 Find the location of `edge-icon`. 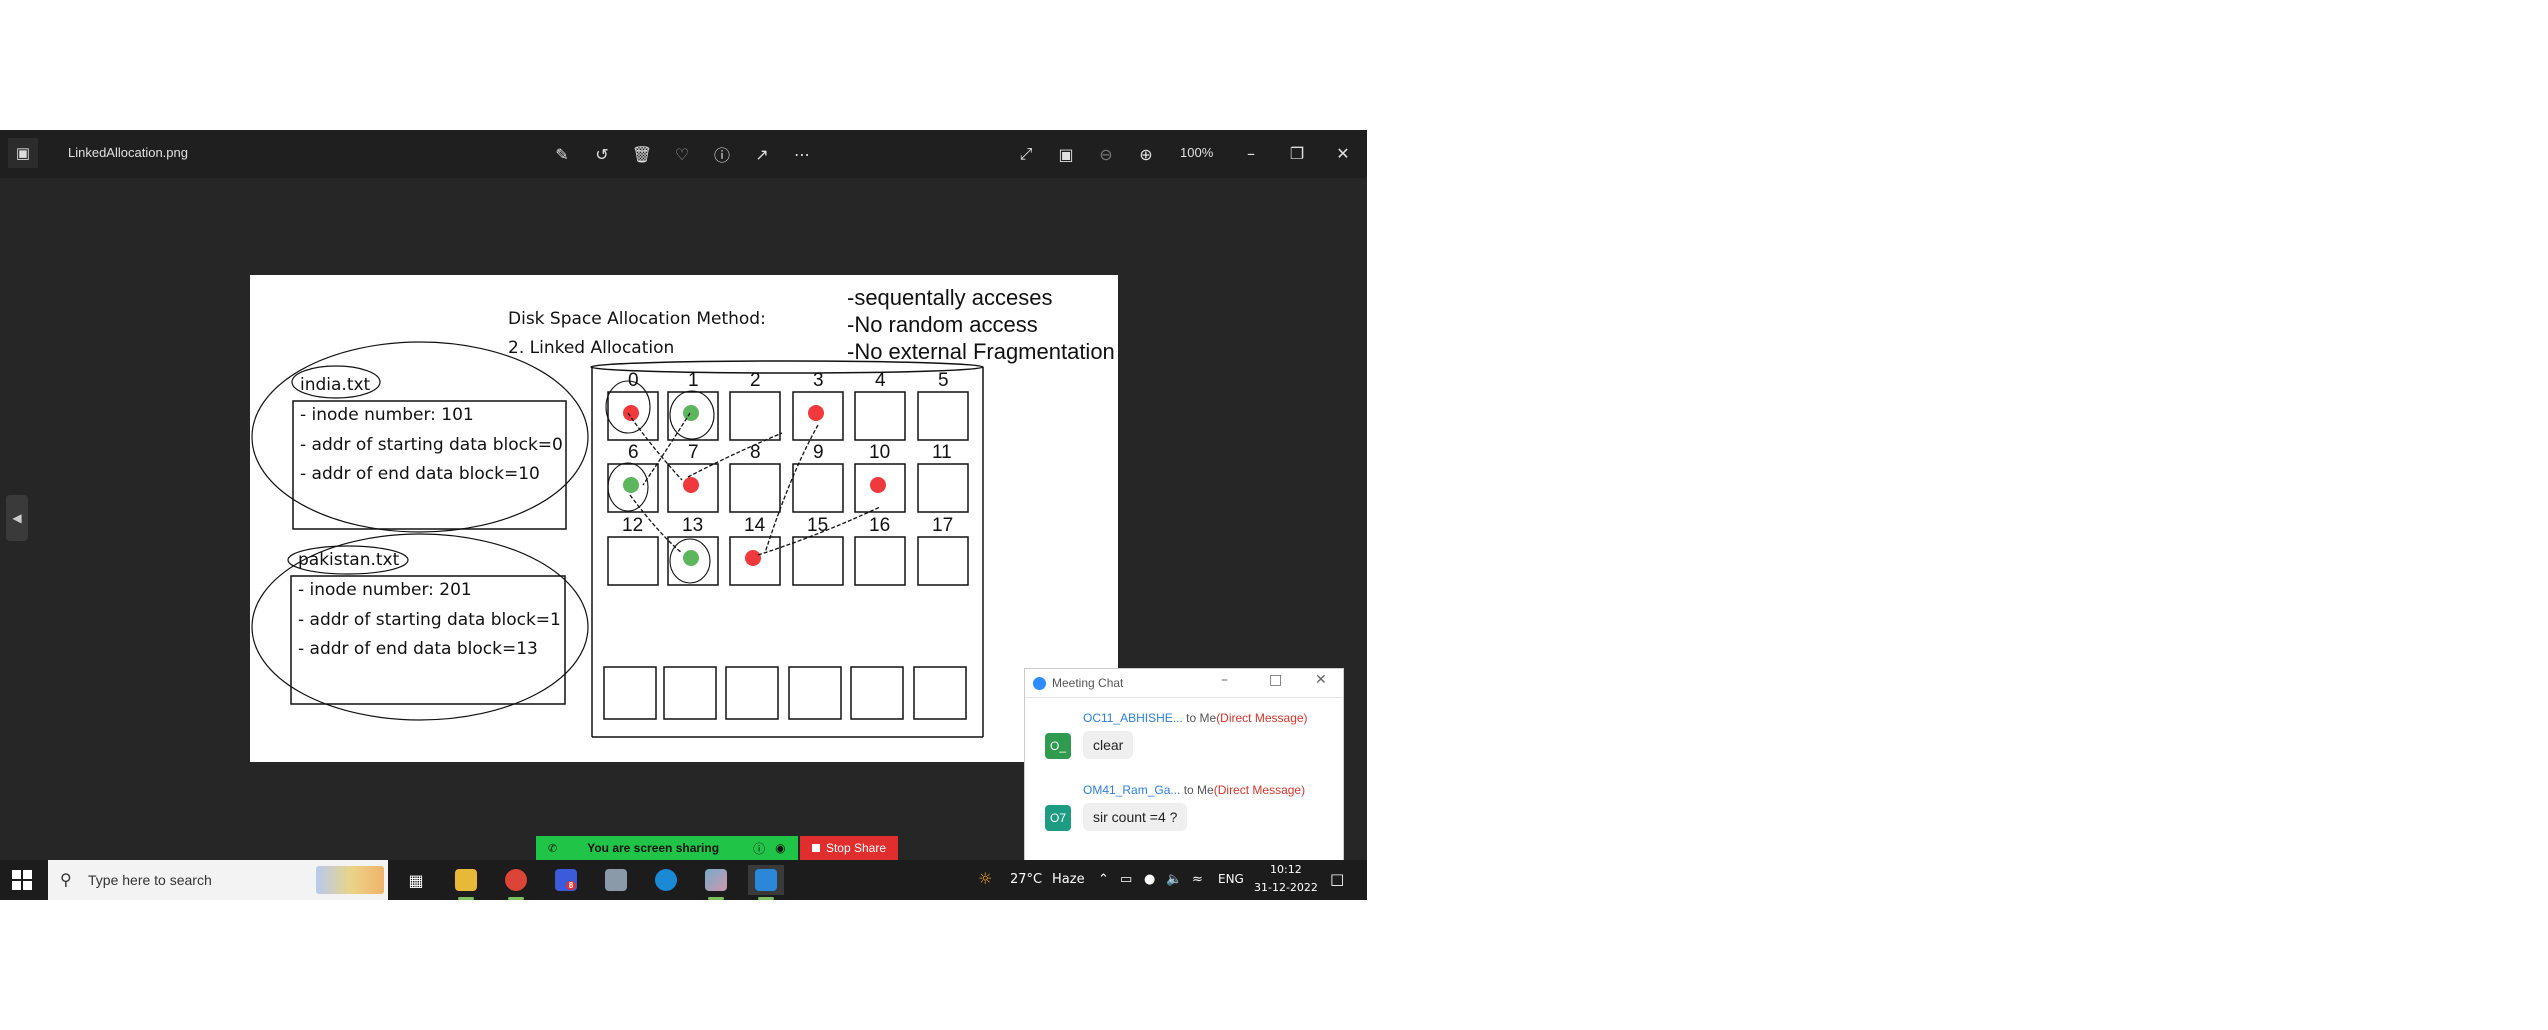

edge-icon is located at coordinates (666, 880).